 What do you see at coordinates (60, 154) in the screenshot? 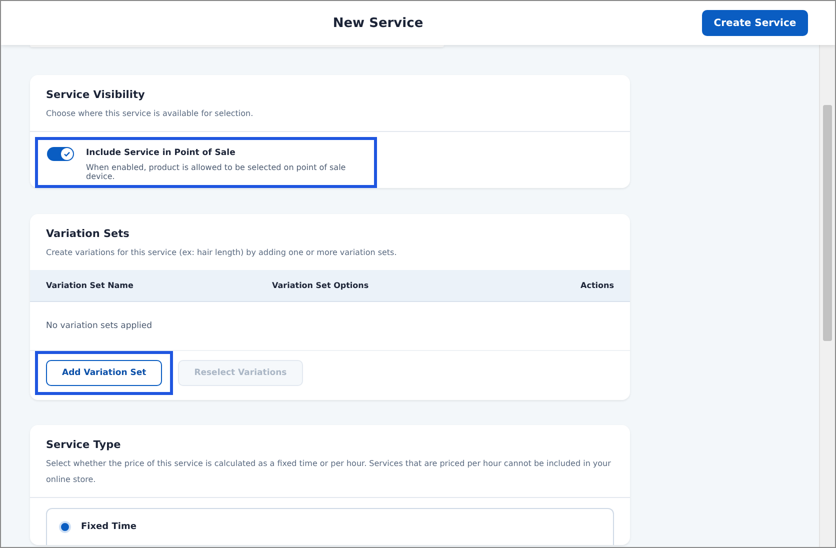
I see `toggle-switch` at bounding box center [60, 154].